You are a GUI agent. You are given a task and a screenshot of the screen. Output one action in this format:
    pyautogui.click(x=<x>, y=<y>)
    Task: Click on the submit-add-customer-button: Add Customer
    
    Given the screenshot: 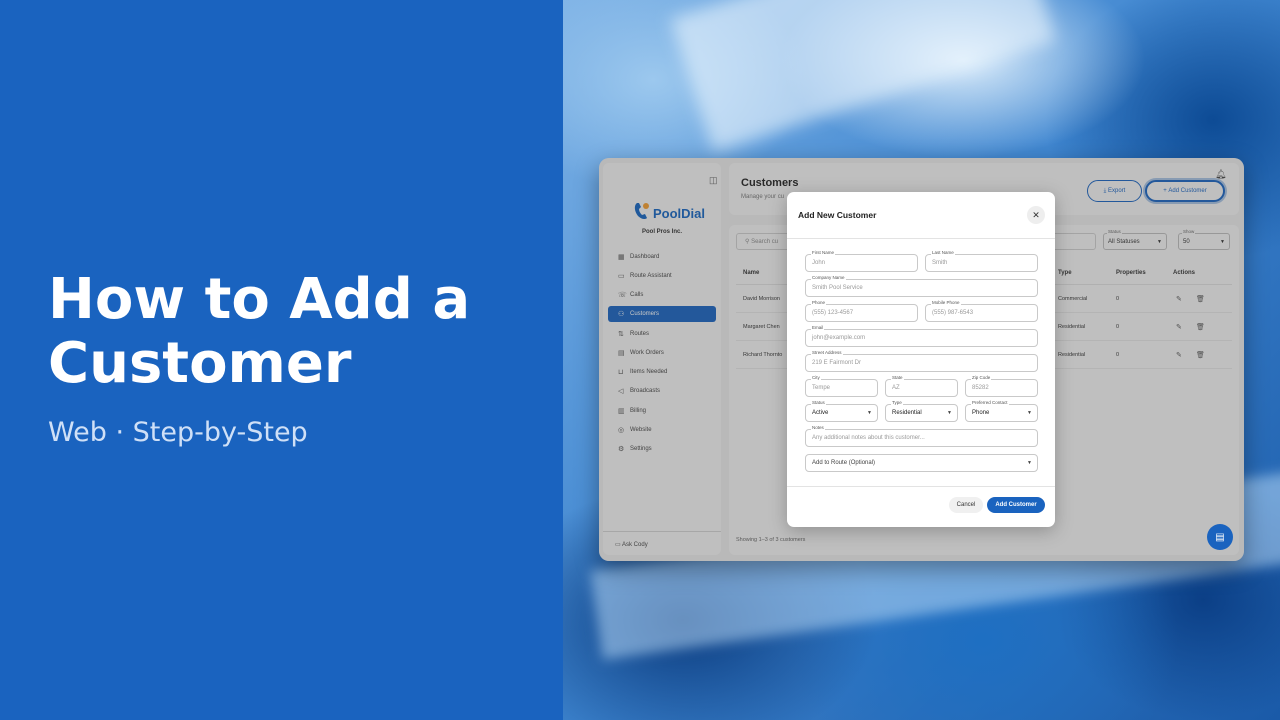 What is the action you would take?
    pyautogui.click(x=1016, y=505)
    